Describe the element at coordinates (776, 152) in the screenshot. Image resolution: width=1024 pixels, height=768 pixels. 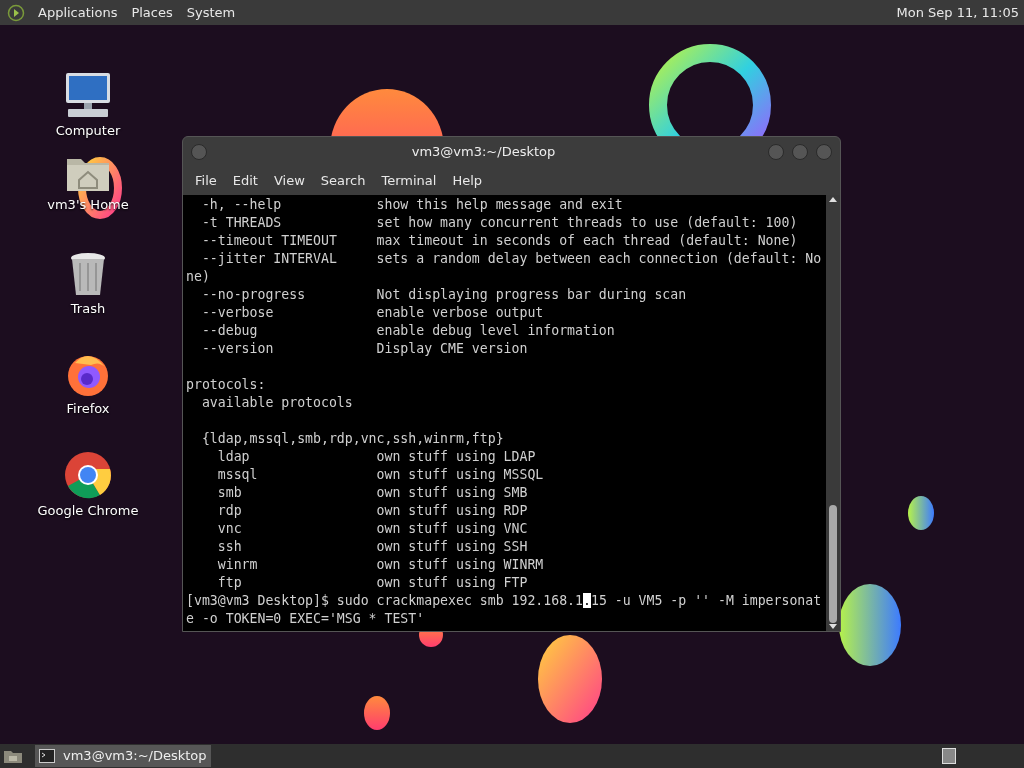
I see `minimize-button` at that location.